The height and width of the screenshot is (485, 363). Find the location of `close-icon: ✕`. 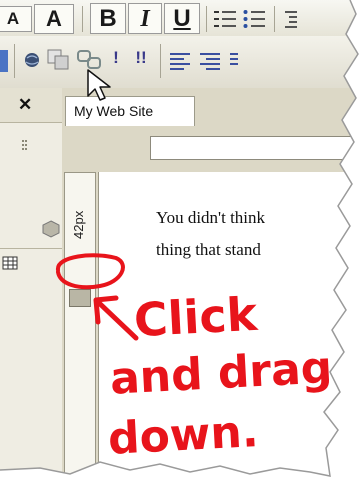

close-icon: ✕ is located at coordinates (25, 105).